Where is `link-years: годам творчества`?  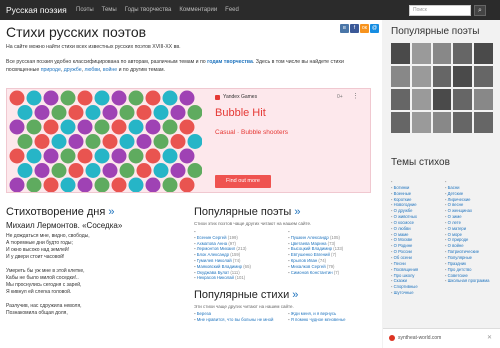
link-years: годам творчества is located at coordinates (230, 62).